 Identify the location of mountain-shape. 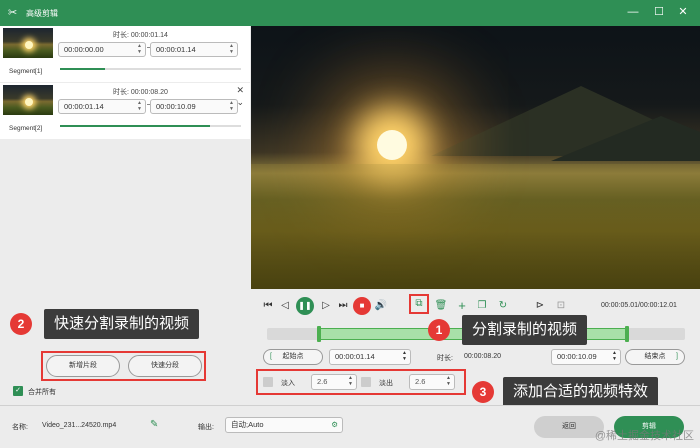
(625, 138).